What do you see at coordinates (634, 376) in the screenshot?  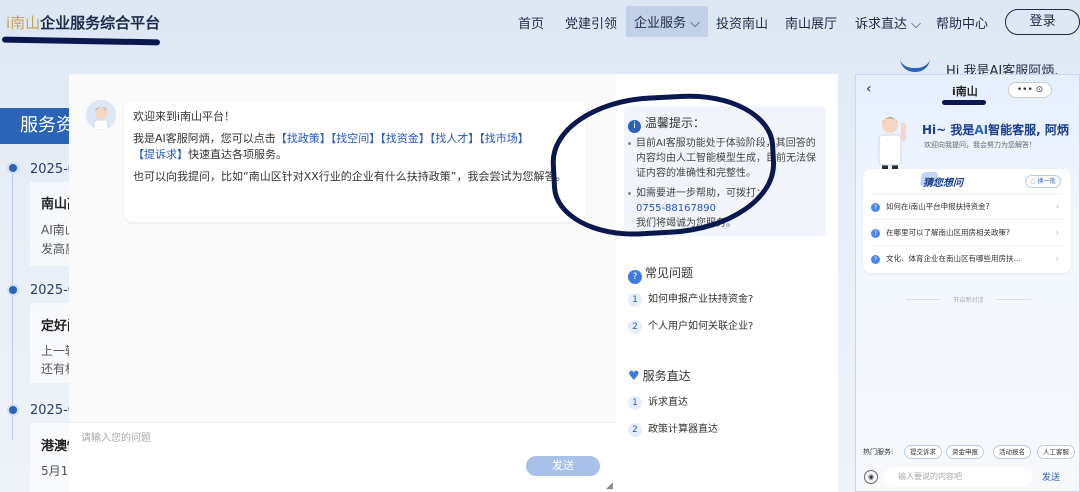 I see `heart-icon: ♥` at bounding box center [634, 376].